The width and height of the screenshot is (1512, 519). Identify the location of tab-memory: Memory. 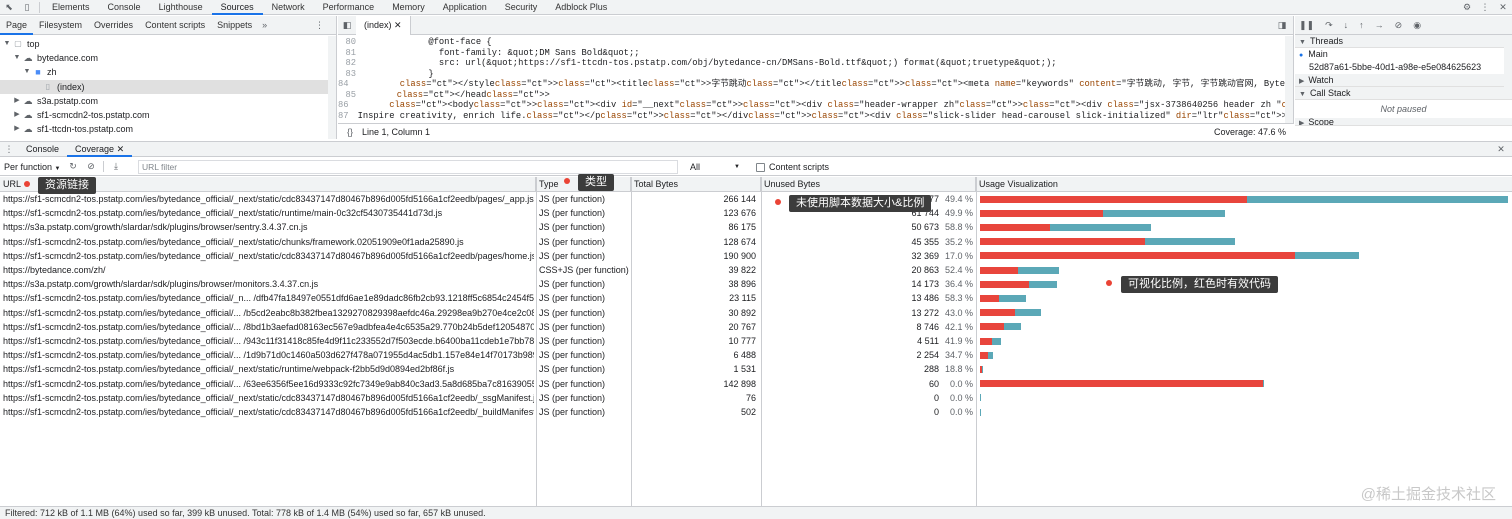
(408, 7).